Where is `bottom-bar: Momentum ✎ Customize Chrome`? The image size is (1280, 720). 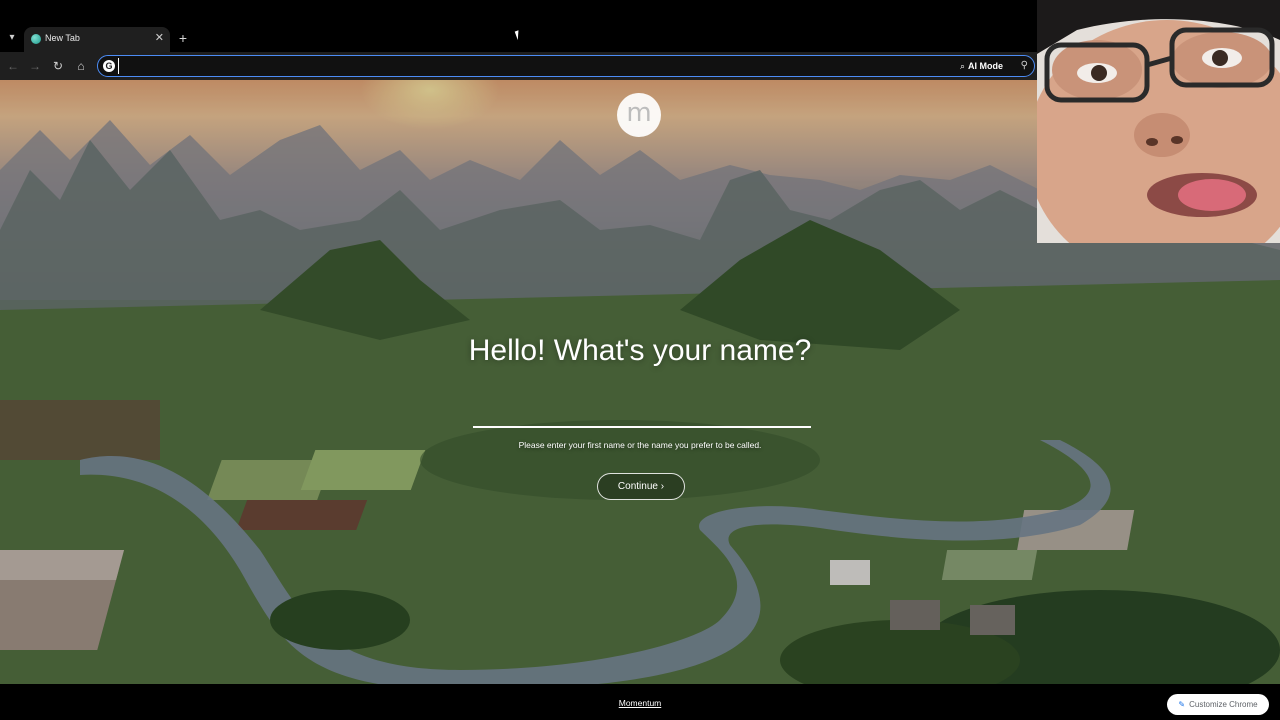
bottom-bar: Momentum ✎ Customize Chrome is located at coordinates (640, 702).